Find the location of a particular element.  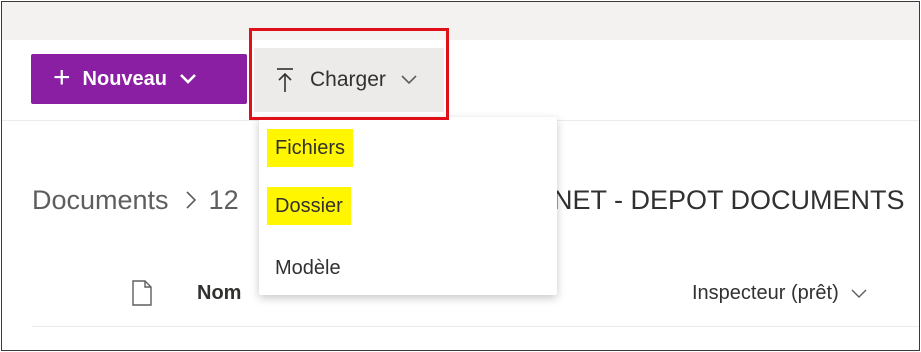

upload-button: Charger is located at coordinates (349, 80).